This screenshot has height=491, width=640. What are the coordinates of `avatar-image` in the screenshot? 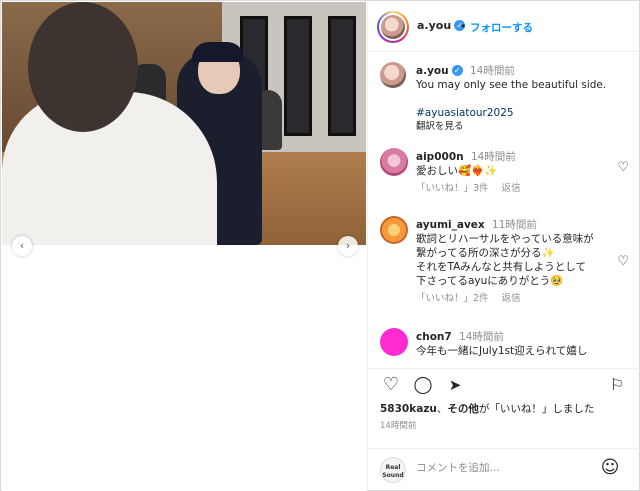 It's located at (393, 27).